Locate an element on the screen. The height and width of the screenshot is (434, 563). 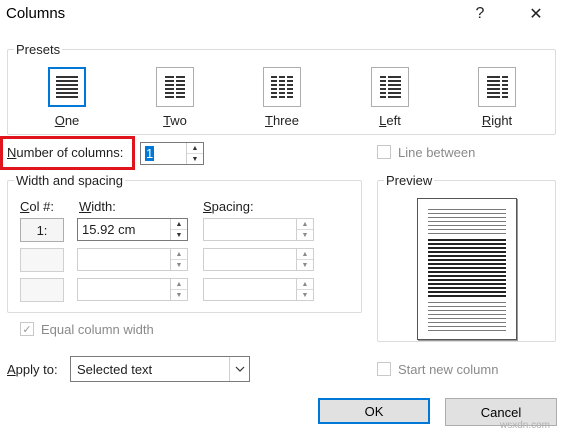
preset-two-label: Two is located at coordinates (175, 120).